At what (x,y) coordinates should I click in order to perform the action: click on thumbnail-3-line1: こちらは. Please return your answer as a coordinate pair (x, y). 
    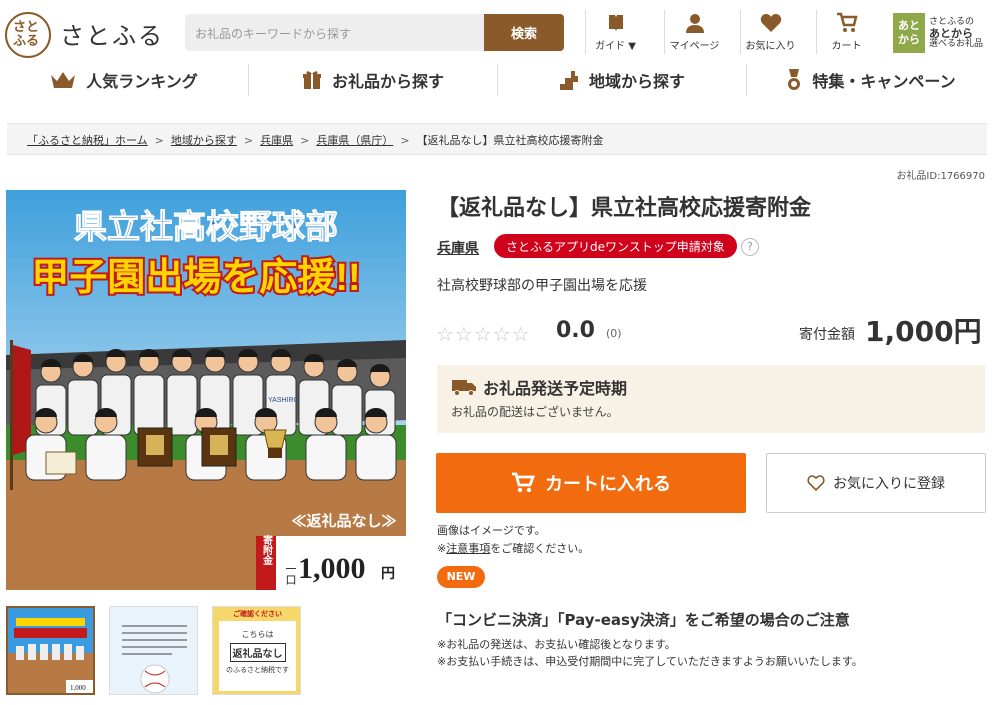
    Looking at the image, I should click on (257, 634).